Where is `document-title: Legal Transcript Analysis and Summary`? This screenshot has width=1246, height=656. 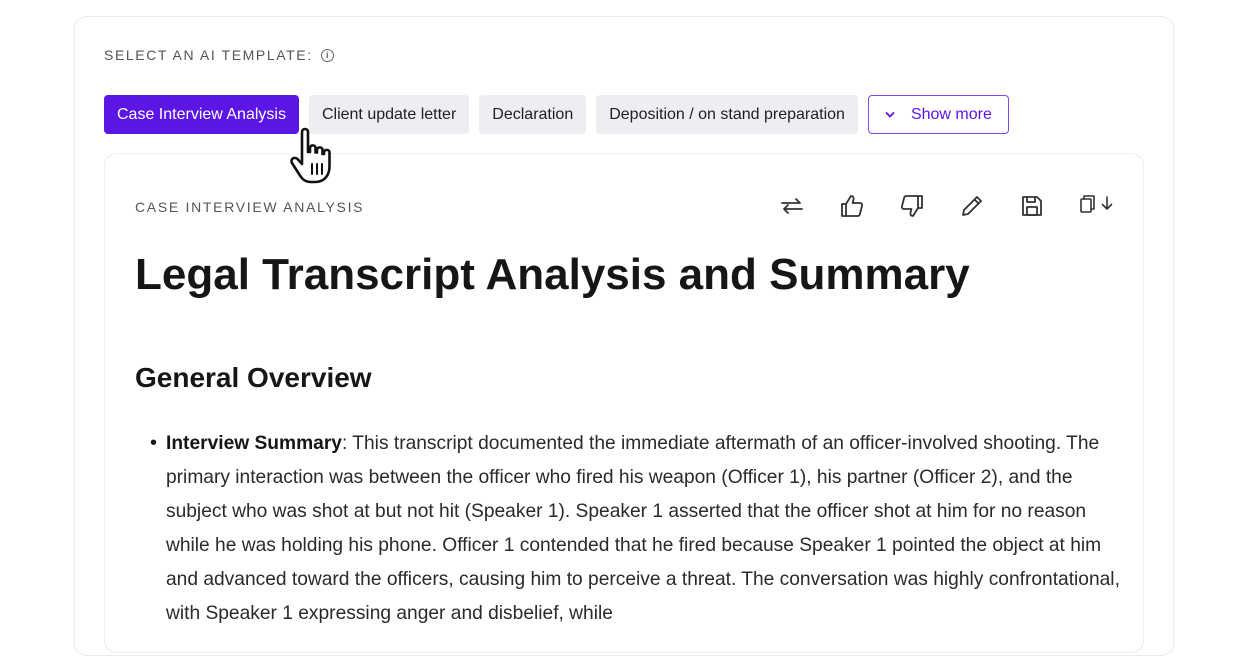 document-title: Legal Transcript Analysis and Summary is located at coordinates (552, 274).